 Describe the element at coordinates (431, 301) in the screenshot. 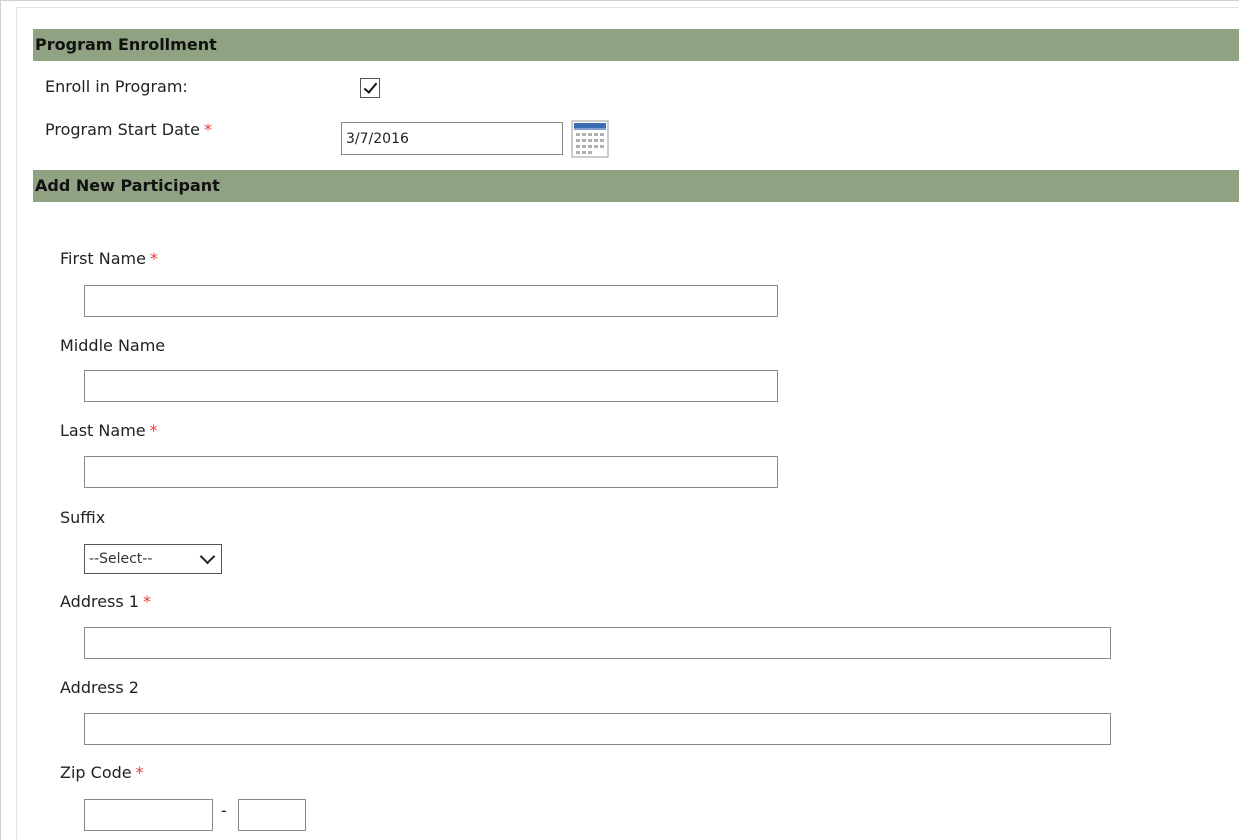

I see `first-name-input` at that location.